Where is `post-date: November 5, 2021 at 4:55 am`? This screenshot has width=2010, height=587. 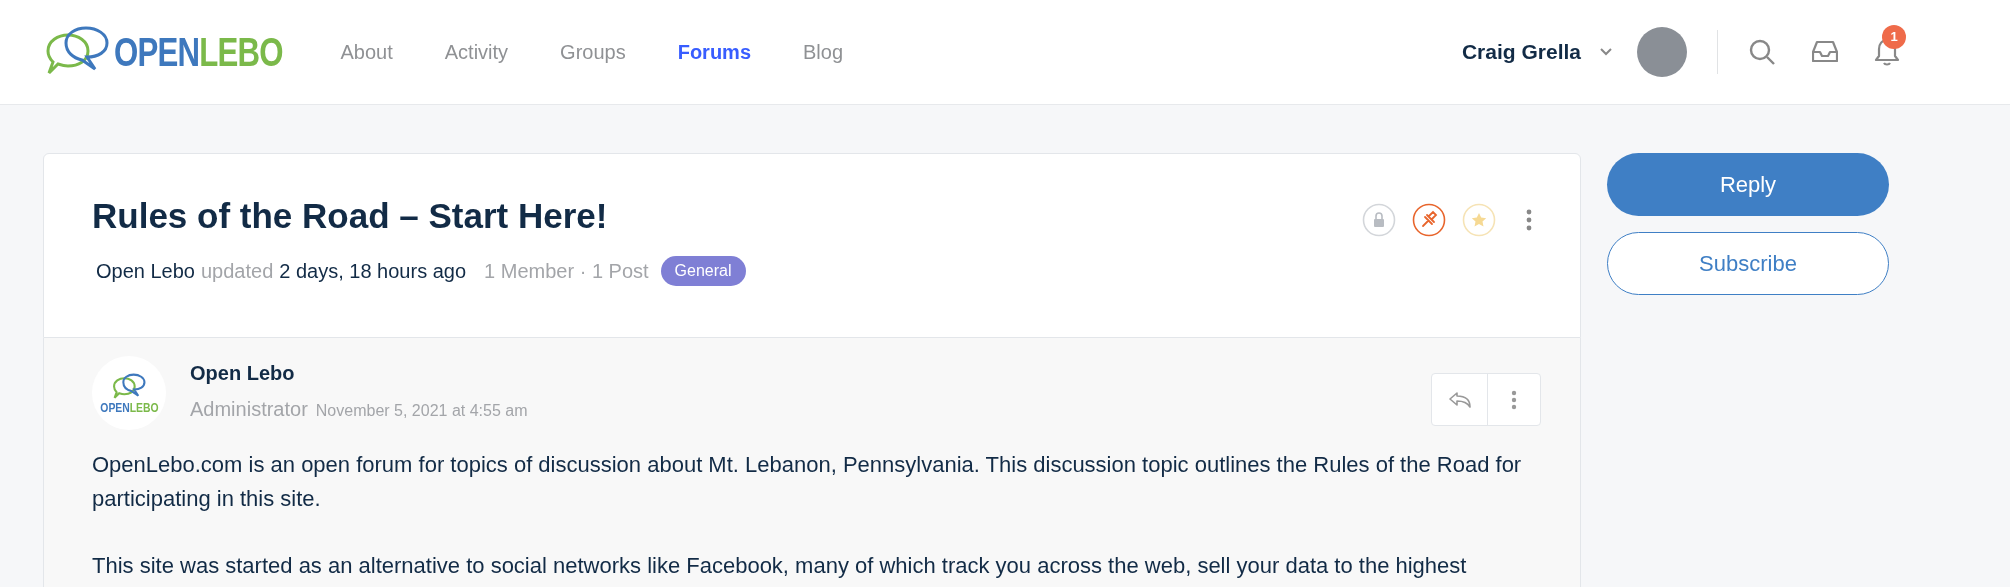 post-date: November 5, 2021 at 4:55 am is located at coordinates (421, 411).